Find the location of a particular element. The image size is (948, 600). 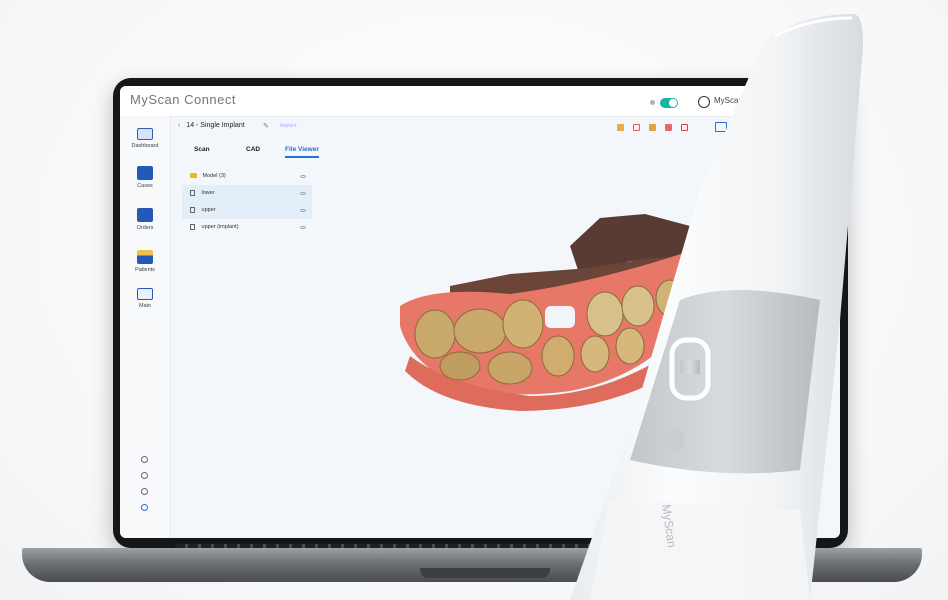

sidebar-item-orders: Orders is located at coordinates (145, 219).